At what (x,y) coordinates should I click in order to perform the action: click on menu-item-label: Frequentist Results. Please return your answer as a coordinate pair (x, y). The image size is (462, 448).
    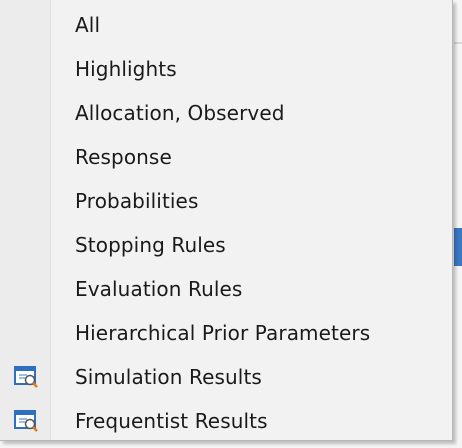
    Looking at the image, I should click on (171, 421).